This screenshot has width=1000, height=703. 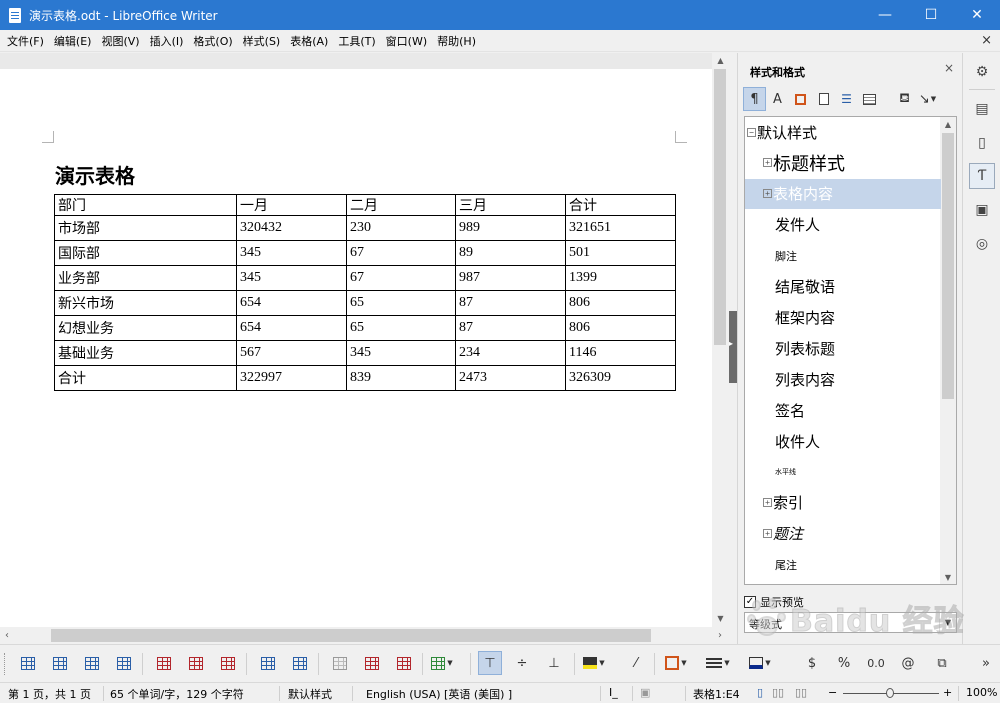 What do you see at coordinates (522, 663) in the screenshot?
I see `center-vertically-button: ÷` at bounding box center [522, 663].